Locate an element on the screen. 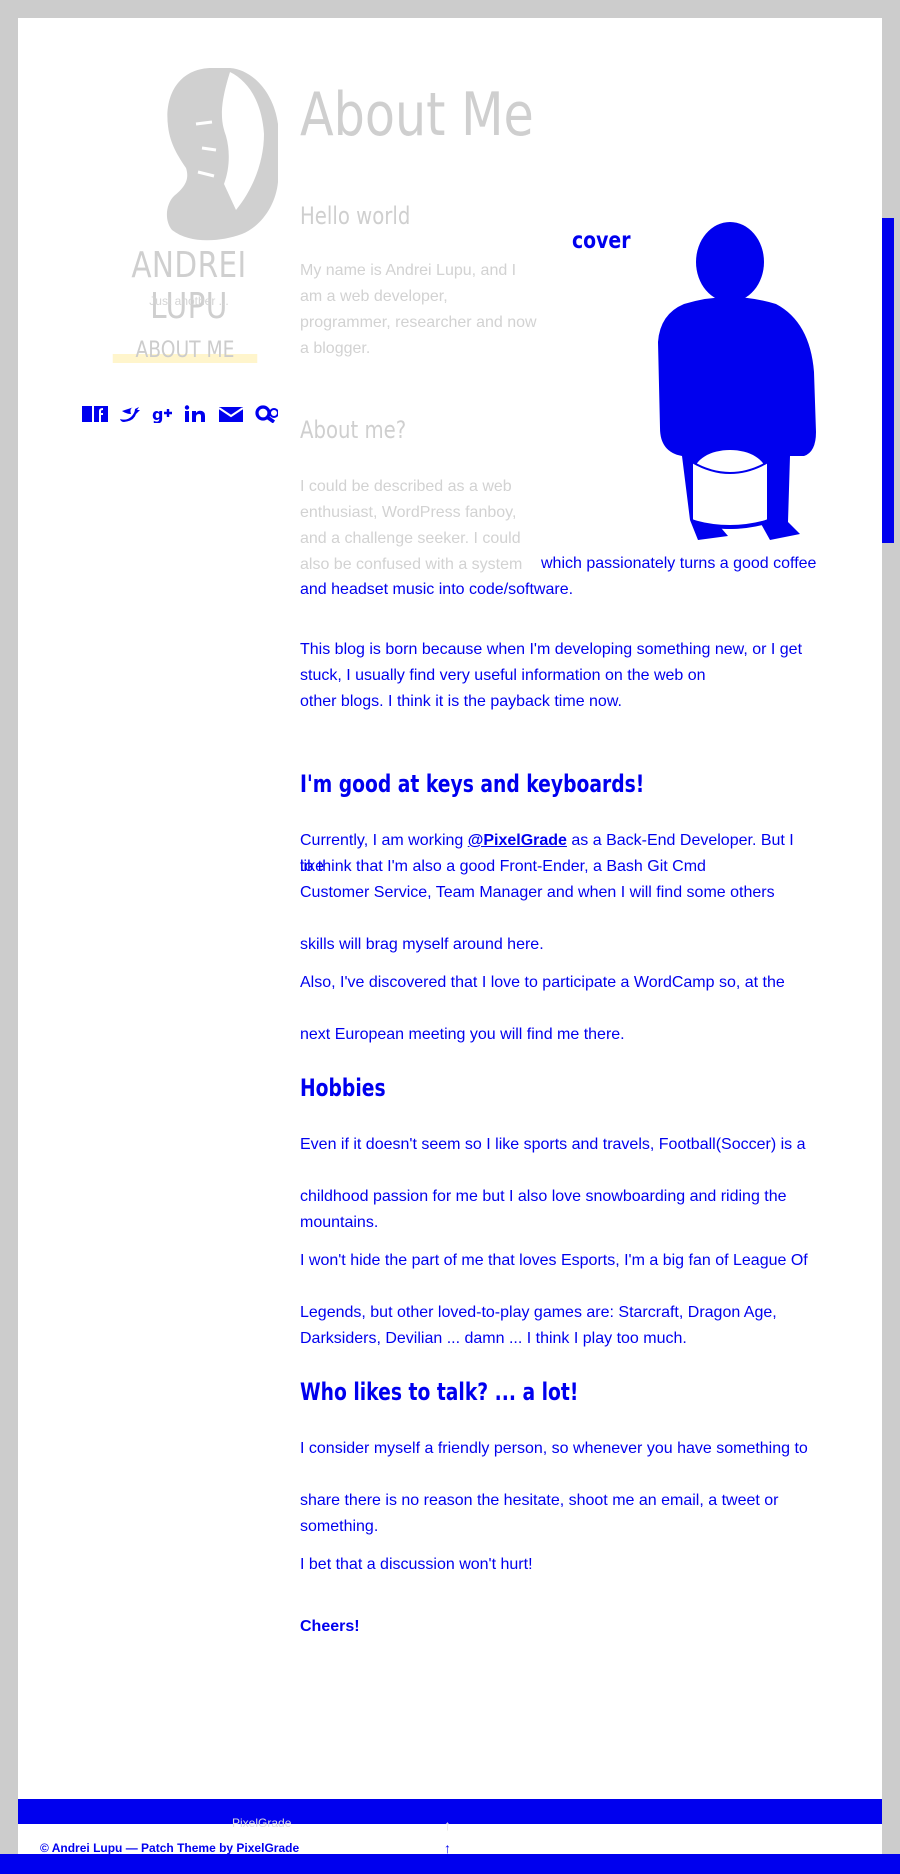 The height and width of the screenshot is (1874, 900). talk-text-line: something. is located at coordinates (339, 1526).